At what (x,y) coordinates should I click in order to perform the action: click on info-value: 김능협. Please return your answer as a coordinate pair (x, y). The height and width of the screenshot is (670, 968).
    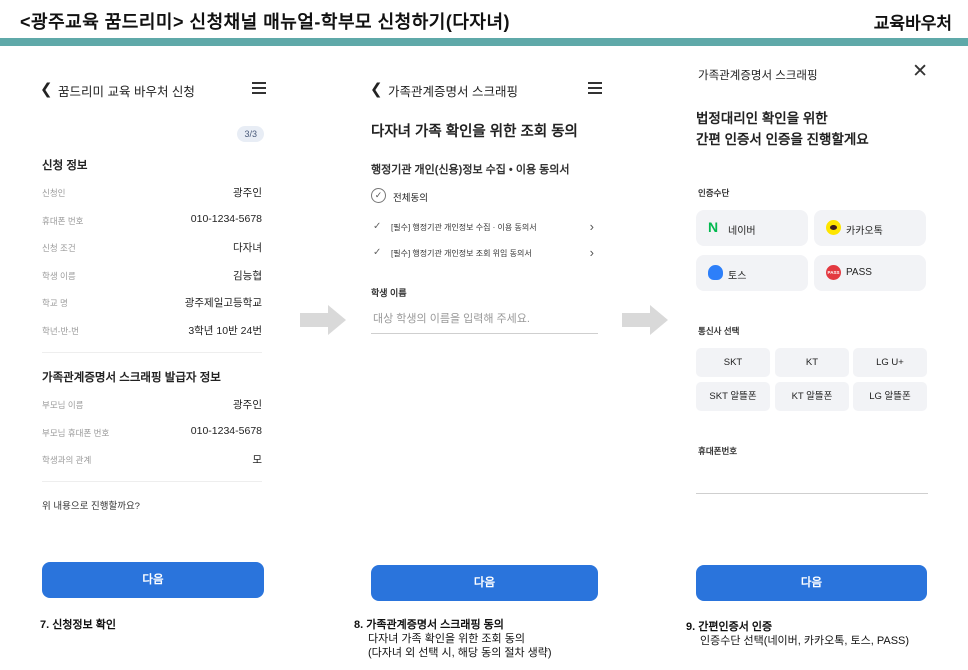
    Looking at the image, I should click on (247, 276).